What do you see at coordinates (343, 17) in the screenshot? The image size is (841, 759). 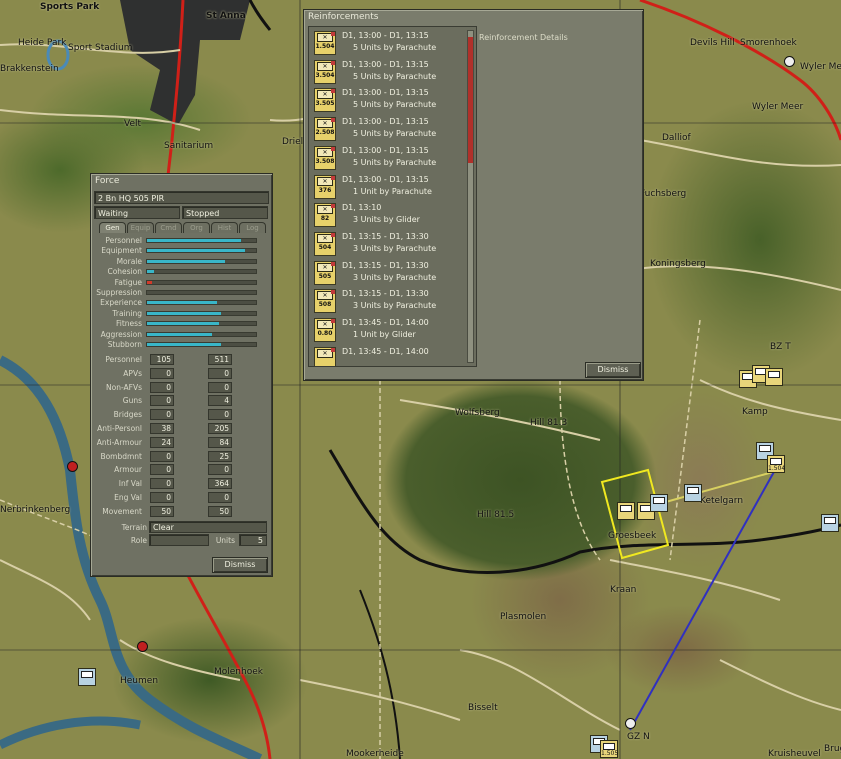 I see `panel-title: Reinforcements` at bounding box center [343, 17].